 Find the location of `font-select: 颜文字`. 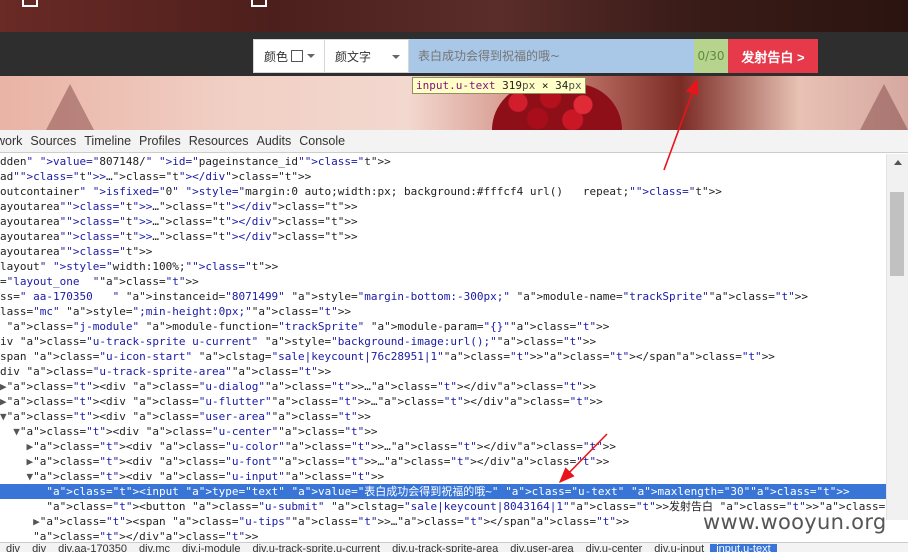

font-select: 颜文字 is located at coordinates (367, 56).